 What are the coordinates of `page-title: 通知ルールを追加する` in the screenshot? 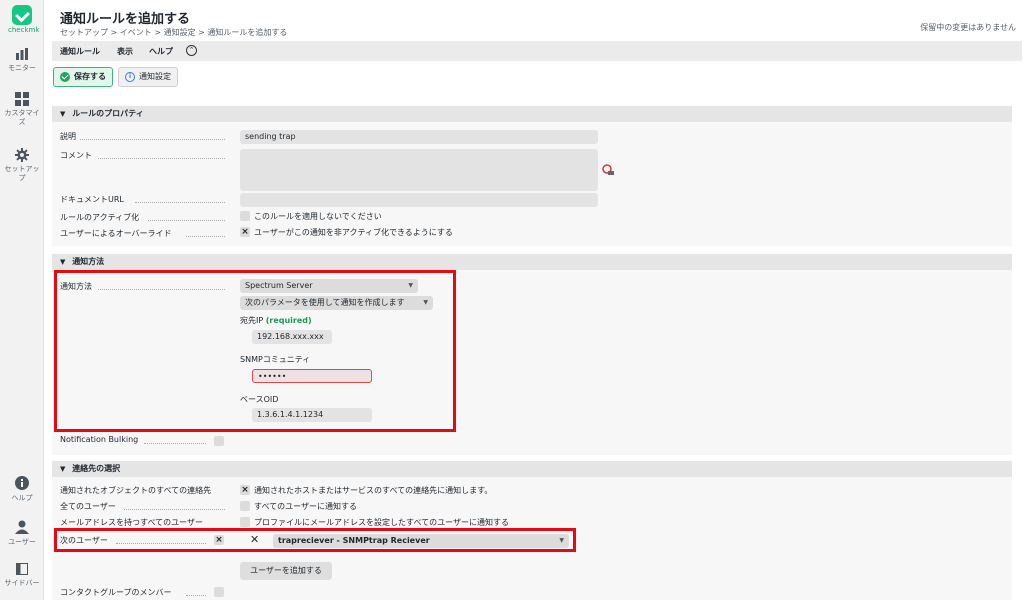 It's located at (125, 19).